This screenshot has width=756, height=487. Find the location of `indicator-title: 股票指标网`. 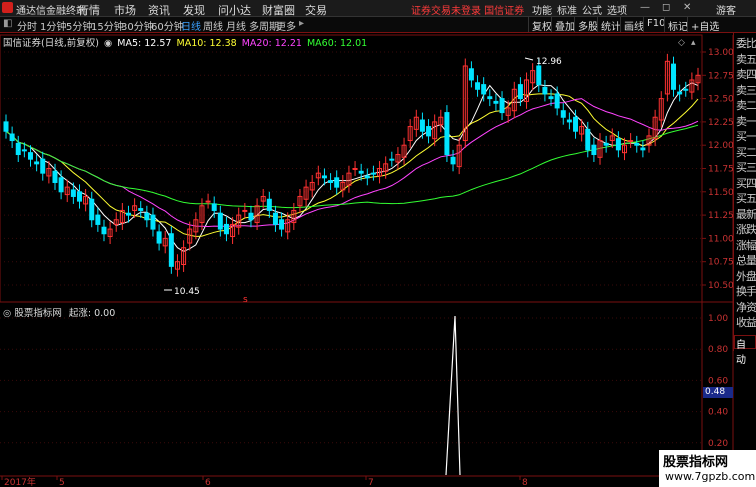

indicator-title: 股票指标网 is located at coordinates (38, 313).